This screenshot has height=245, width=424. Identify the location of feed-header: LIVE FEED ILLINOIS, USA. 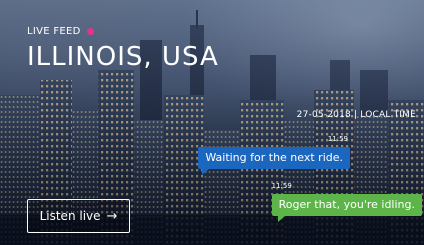
(123, 48).